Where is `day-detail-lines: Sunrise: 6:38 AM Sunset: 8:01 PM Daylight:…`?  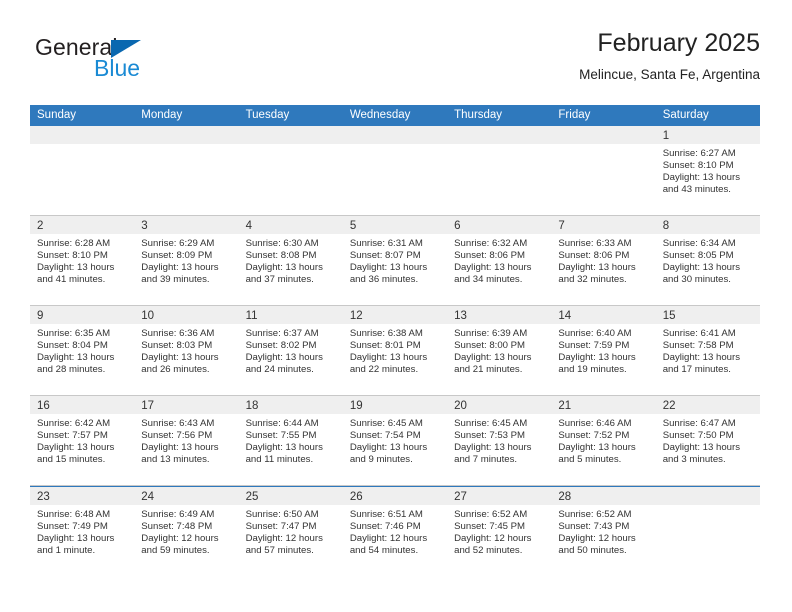 day-detail-lines: Sunrise: 6:38 AM Sunset: 8:01 PM Daylight:… is located at coordinates (395, 350).